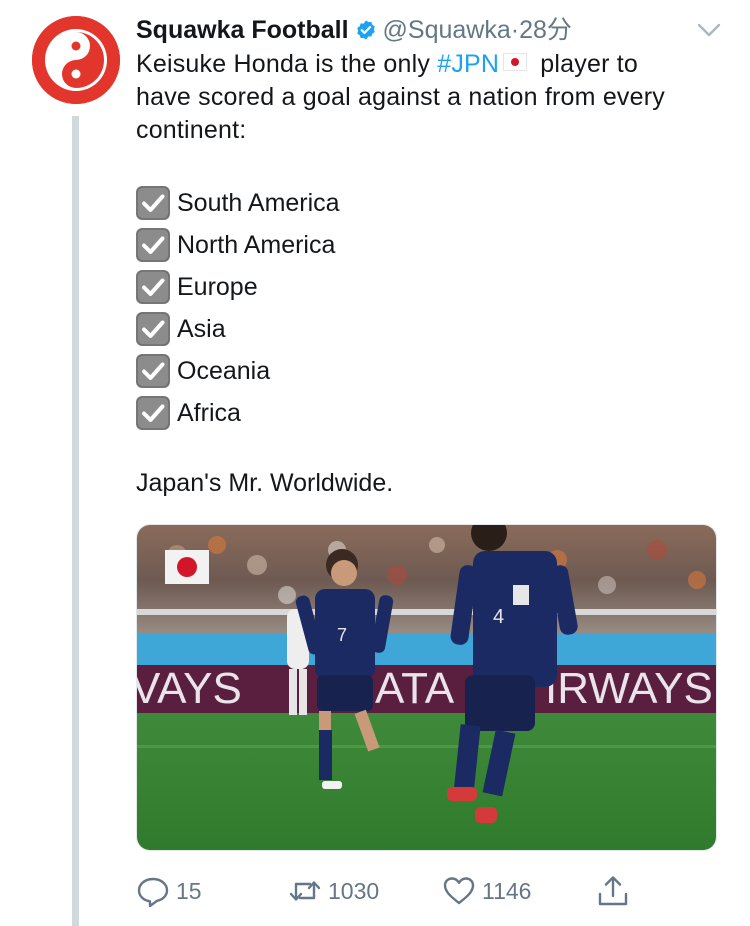  I want to click on avatar, so click(76, 60).